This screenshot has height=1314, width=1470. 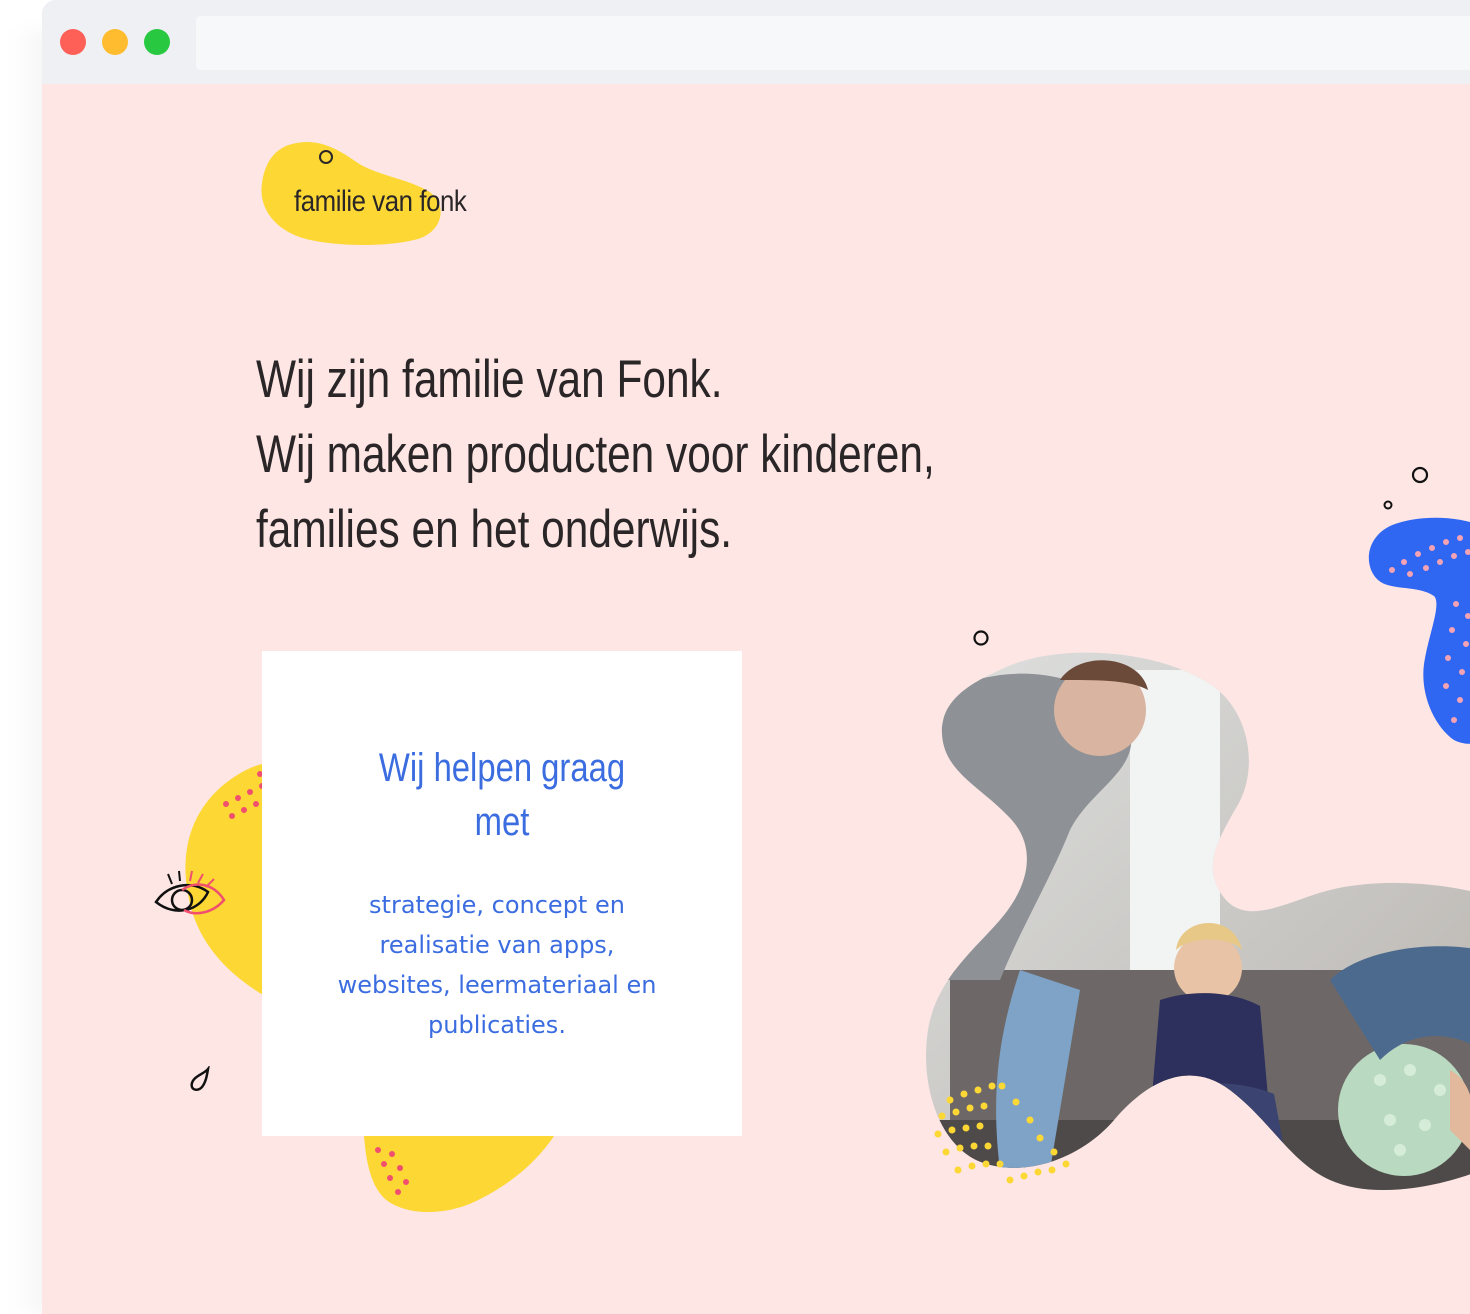 I want to click on eye-icon, so click(x=190, y=892).